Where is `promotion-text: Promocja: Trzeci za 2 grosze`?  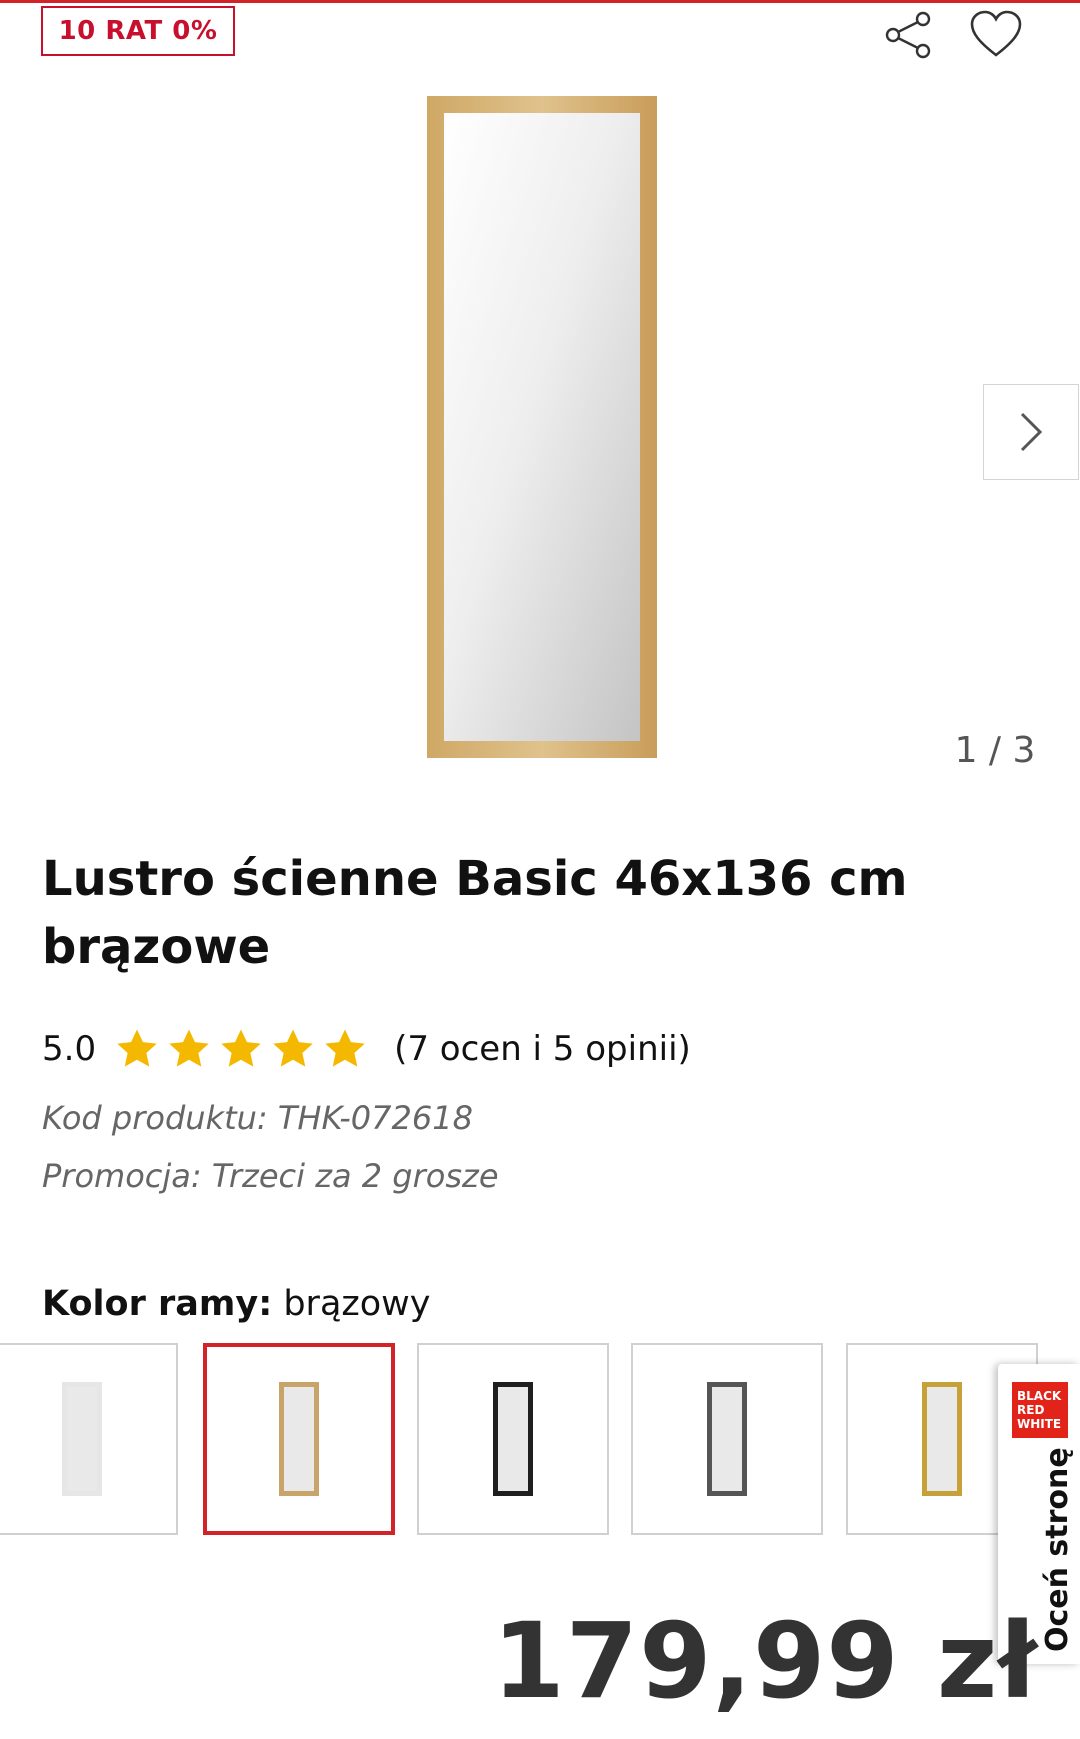
promotion-text: Promocja: Trzeci za 2 grosze is located at coordinates (270, 1176).